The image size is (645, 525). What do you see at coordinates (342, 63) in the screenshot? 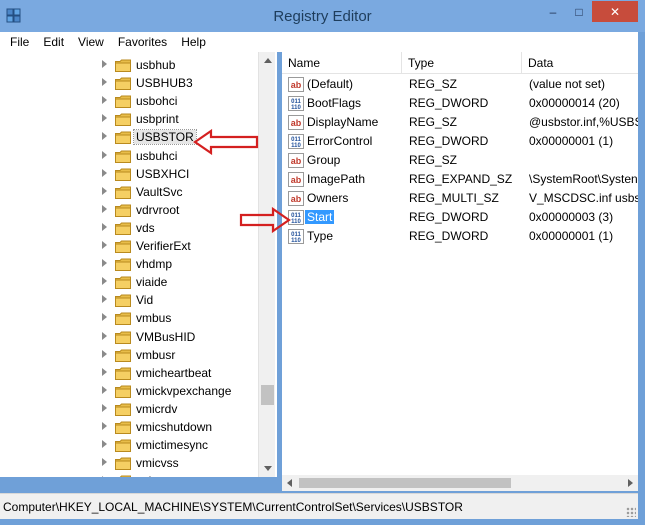
I see `column-header-name: Name` at bounding box center [342, 63].